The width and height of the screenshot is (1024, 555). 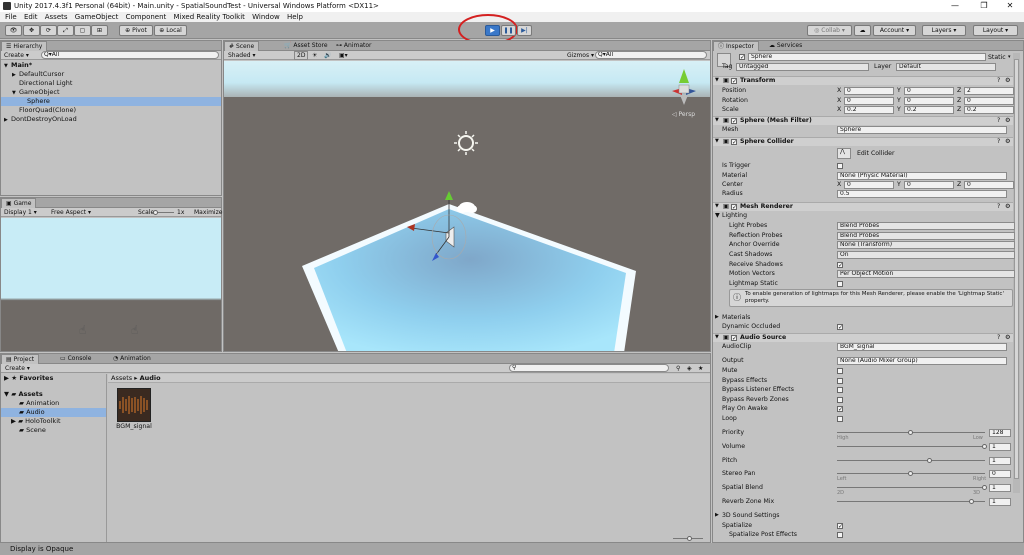 What do you see at coordinates (734, 81) in the screenshot?
I see `transform-enable-checkbox: ✓` at bounding box center [734, 81].